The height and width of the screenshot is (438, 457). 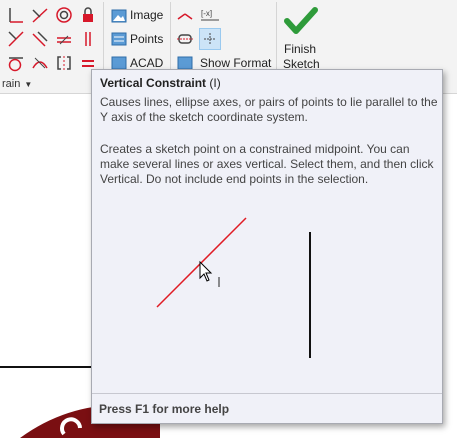 What do you see at coordinates (146, 63) in the screenshot?
I see `acad-label: ACAD` at bounding box center [146, 63].